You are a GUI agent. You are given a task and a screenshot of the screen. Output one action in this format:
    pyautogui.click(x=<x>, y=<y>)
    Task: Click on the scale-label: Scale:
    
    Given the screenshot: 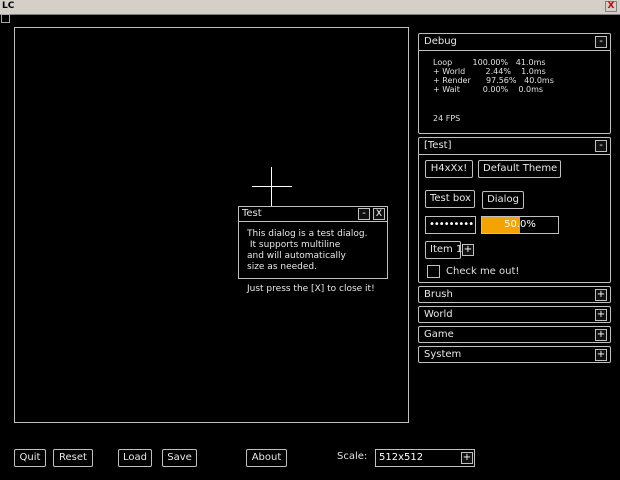 What is the action you would take?
    pyautogui.click(x=352, y=456)
    